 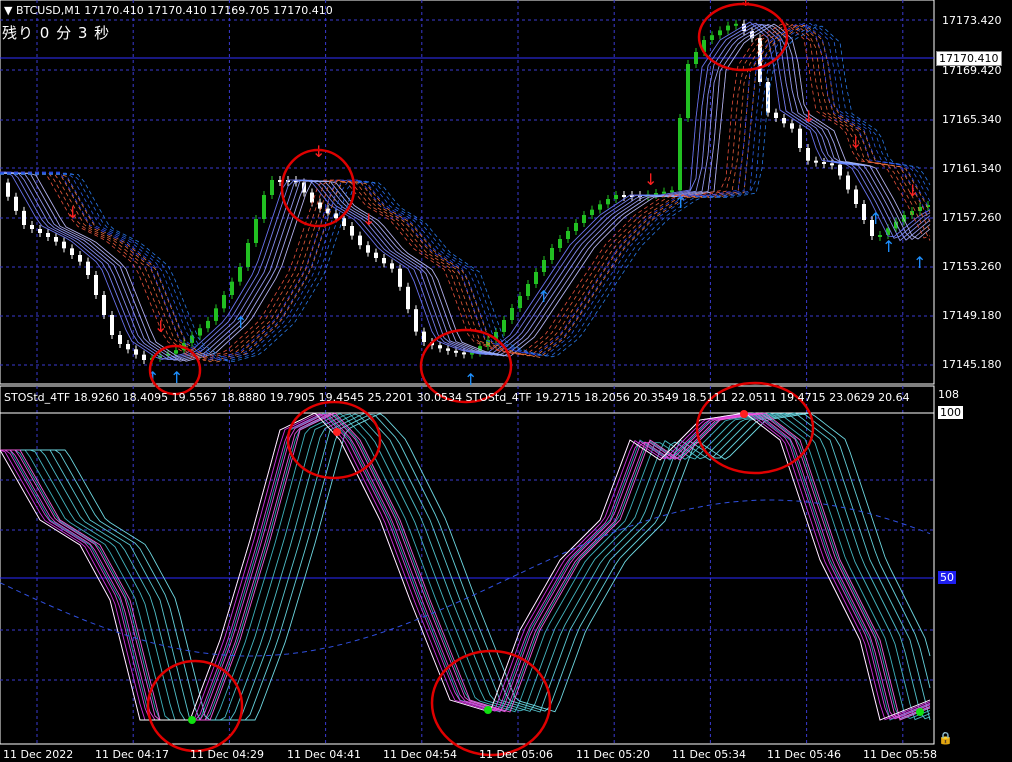 What do you see at coordinates (972, 168) in the screenshot?
I see `price-tick: 17161.340` at bounding box center [972, 168].